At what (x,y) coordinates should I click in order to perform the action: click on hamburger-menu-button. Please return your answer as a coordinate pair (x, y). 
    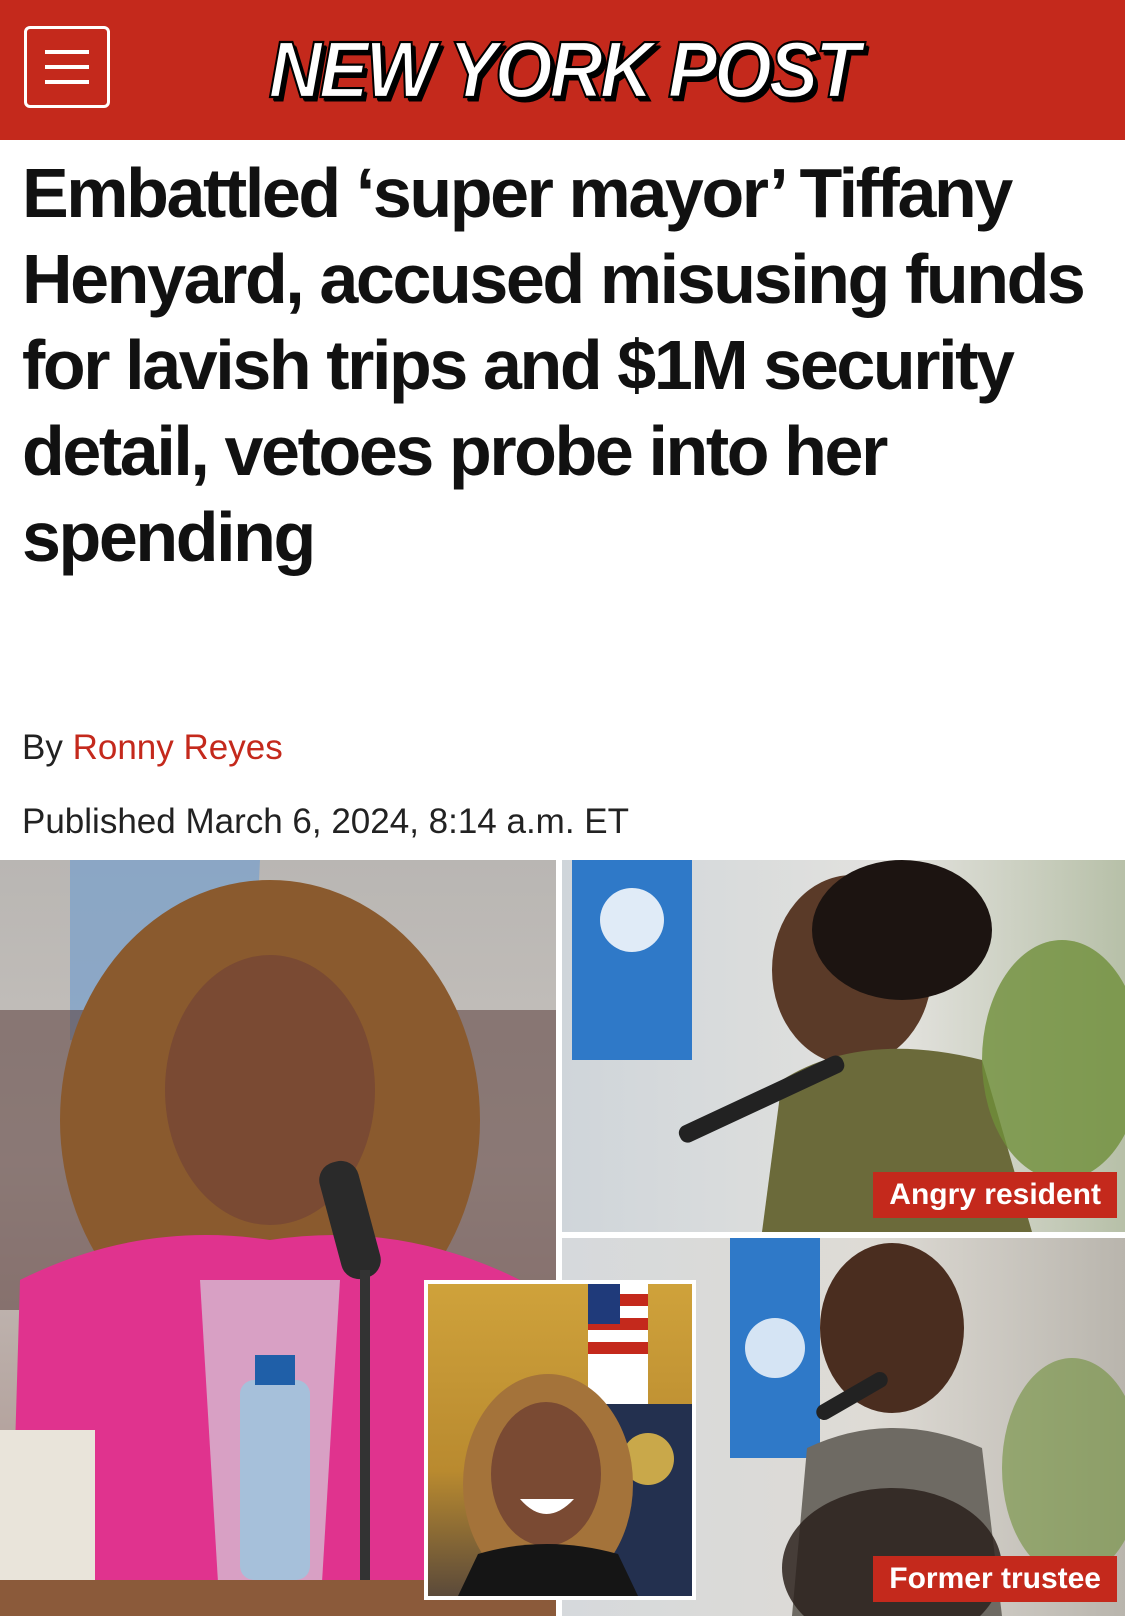
    Looking at the image, I should click on (67, 67).